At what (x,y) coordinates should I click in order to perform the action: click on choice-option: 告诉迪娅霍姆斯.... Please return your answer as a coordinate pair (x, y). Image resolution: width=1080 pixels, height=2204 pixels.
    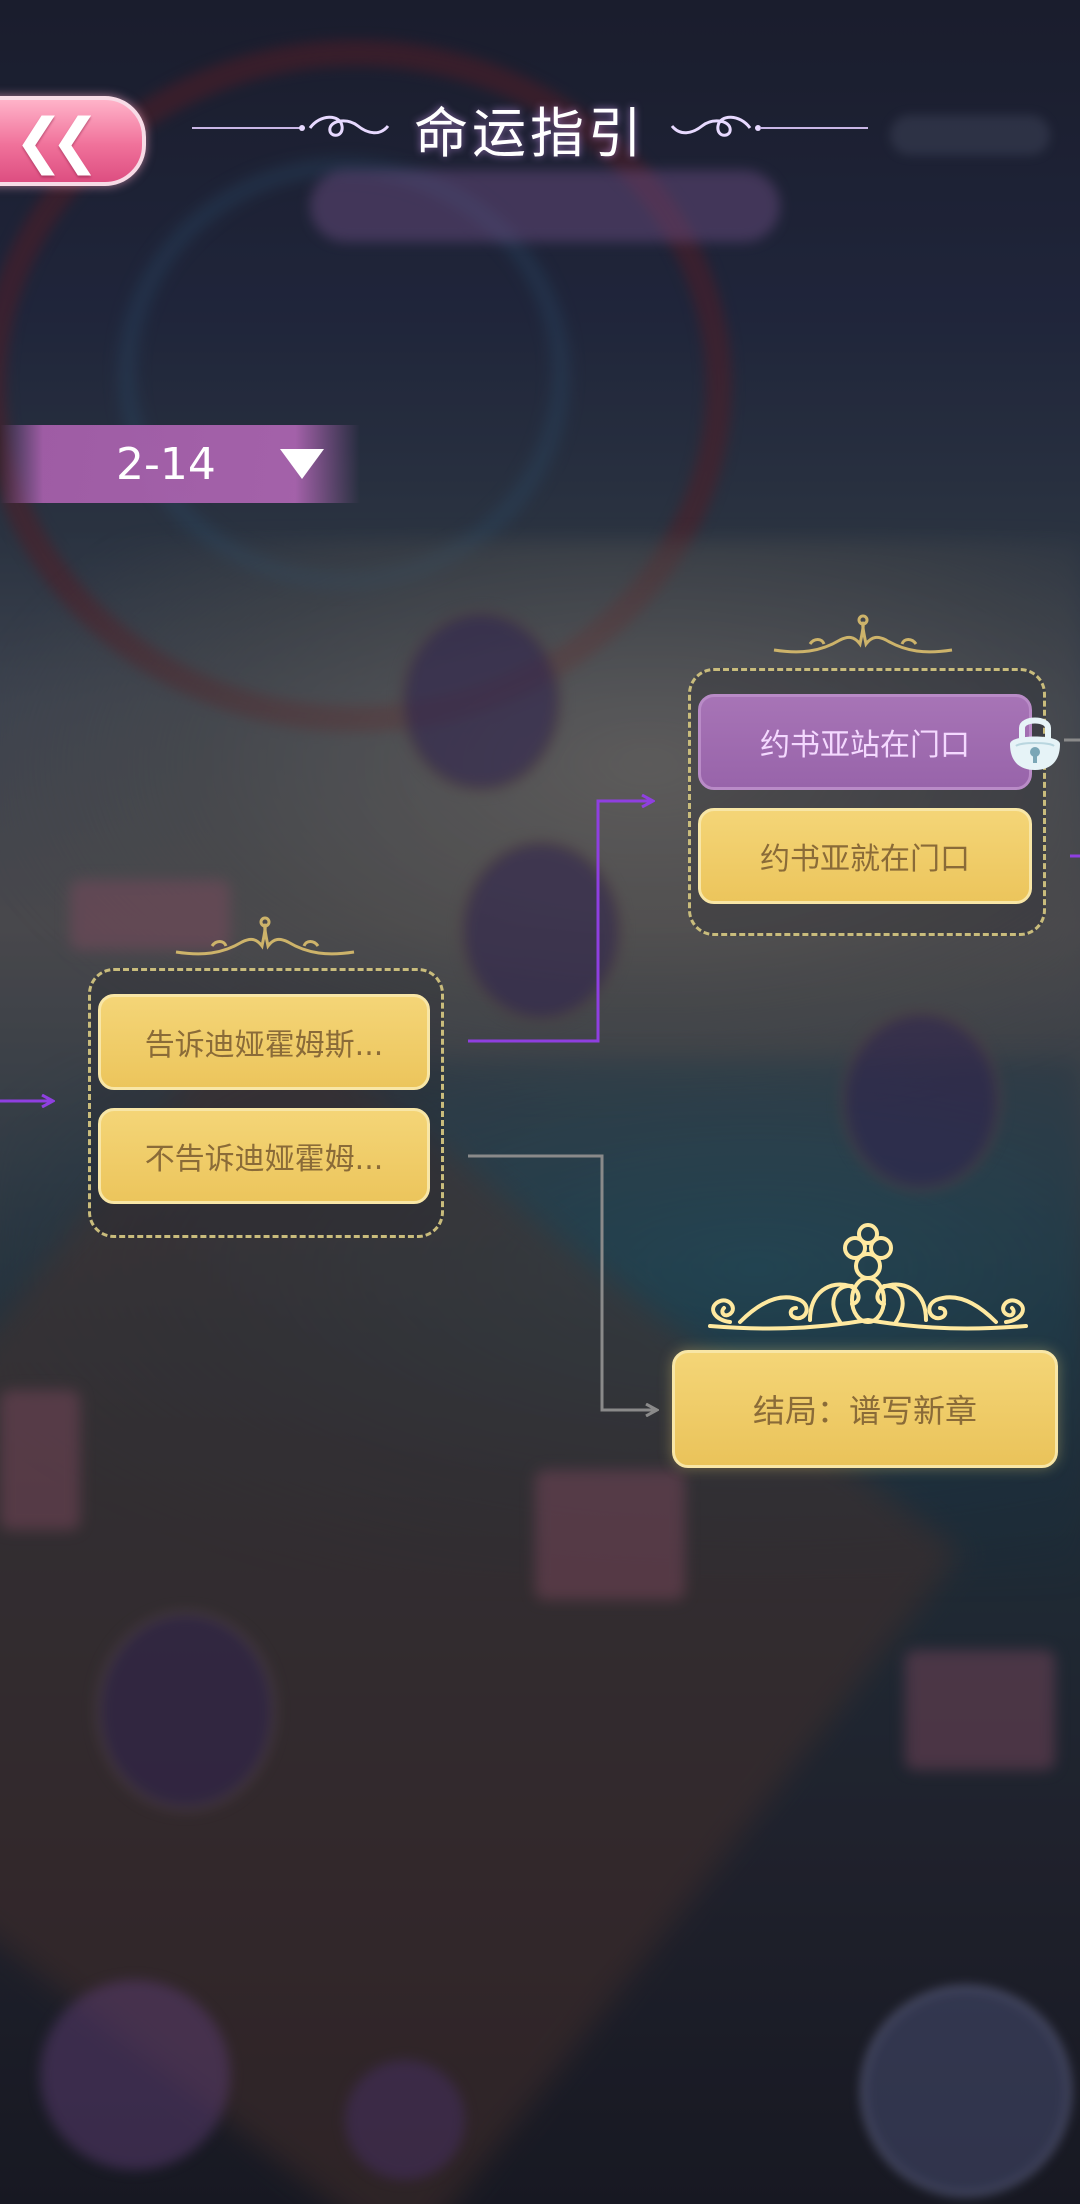
    Looking at the image, I should click on (264, 1042).